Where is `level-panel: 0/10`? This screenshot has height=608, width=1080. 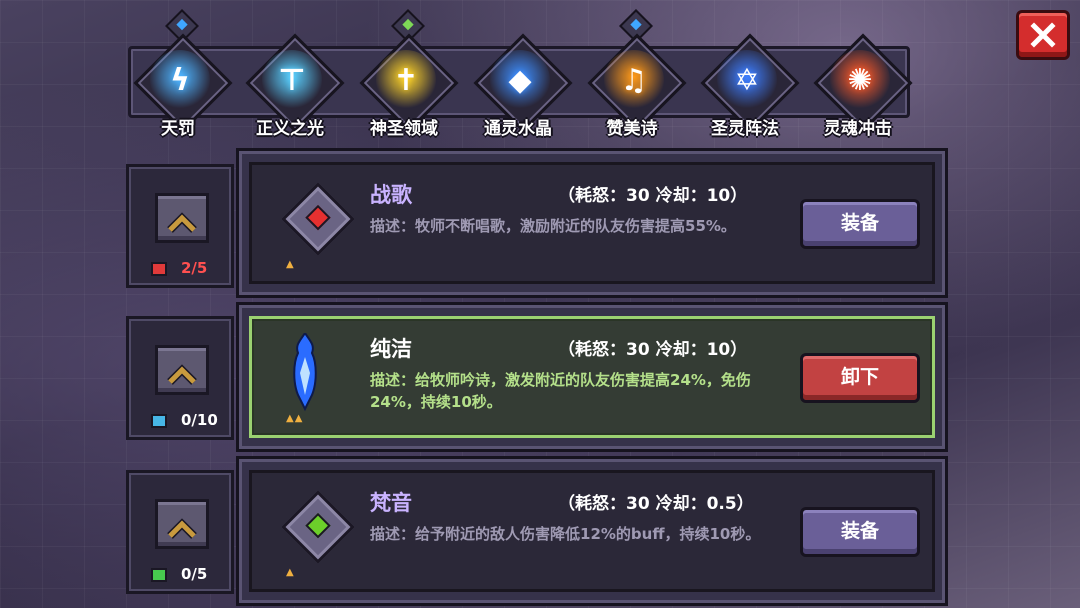 level-panel: 0/10 is located at coordinates (180, 378).